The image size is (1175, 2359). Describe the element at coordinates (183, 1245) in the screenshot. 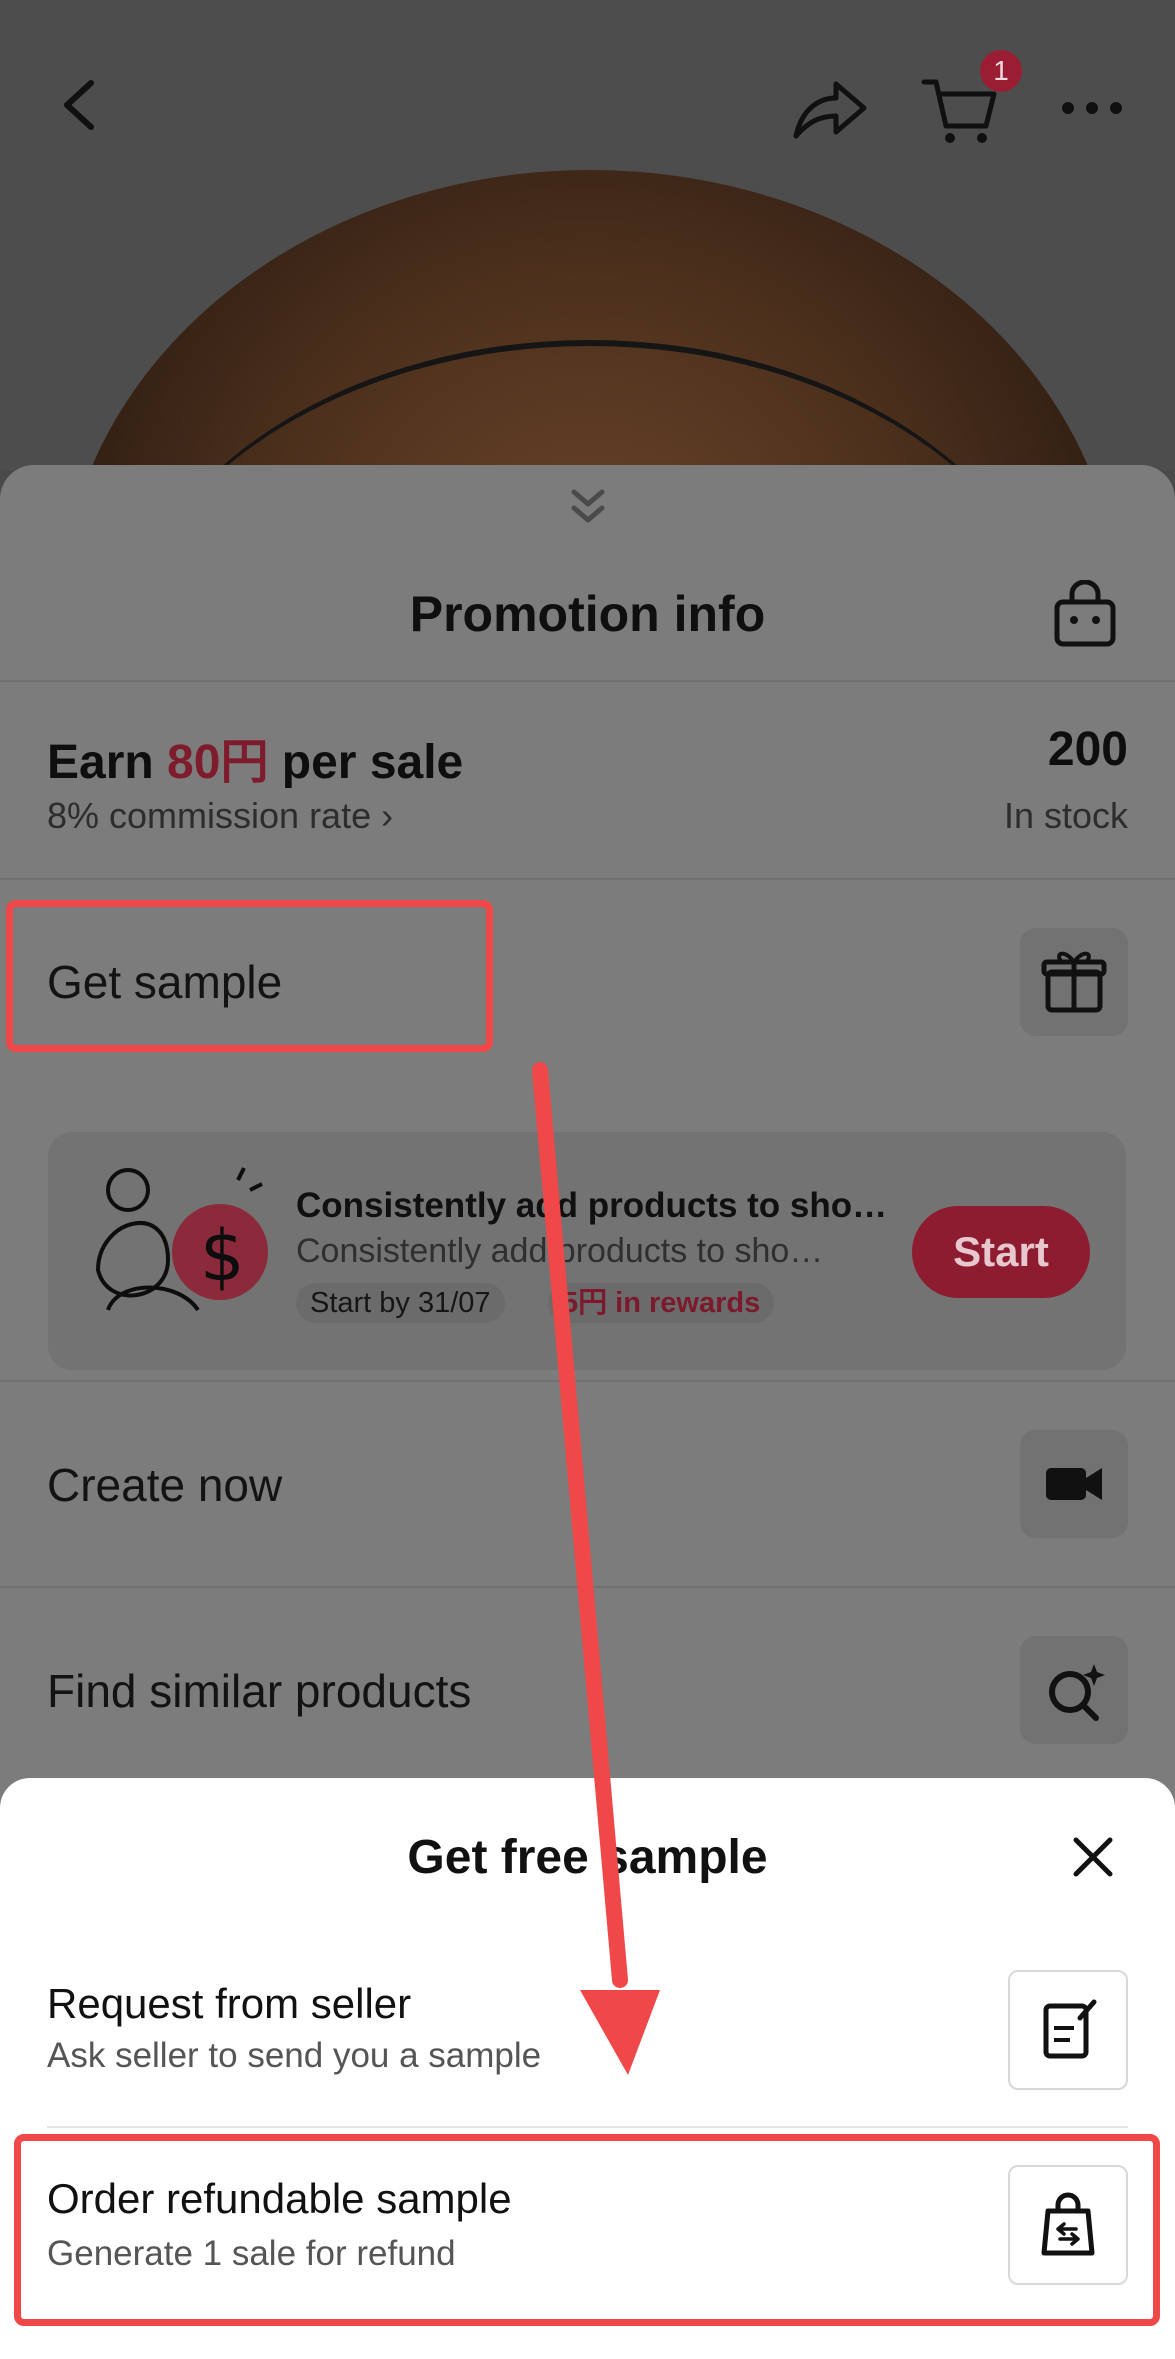

I see `task-illustration-icon: $` at that location.